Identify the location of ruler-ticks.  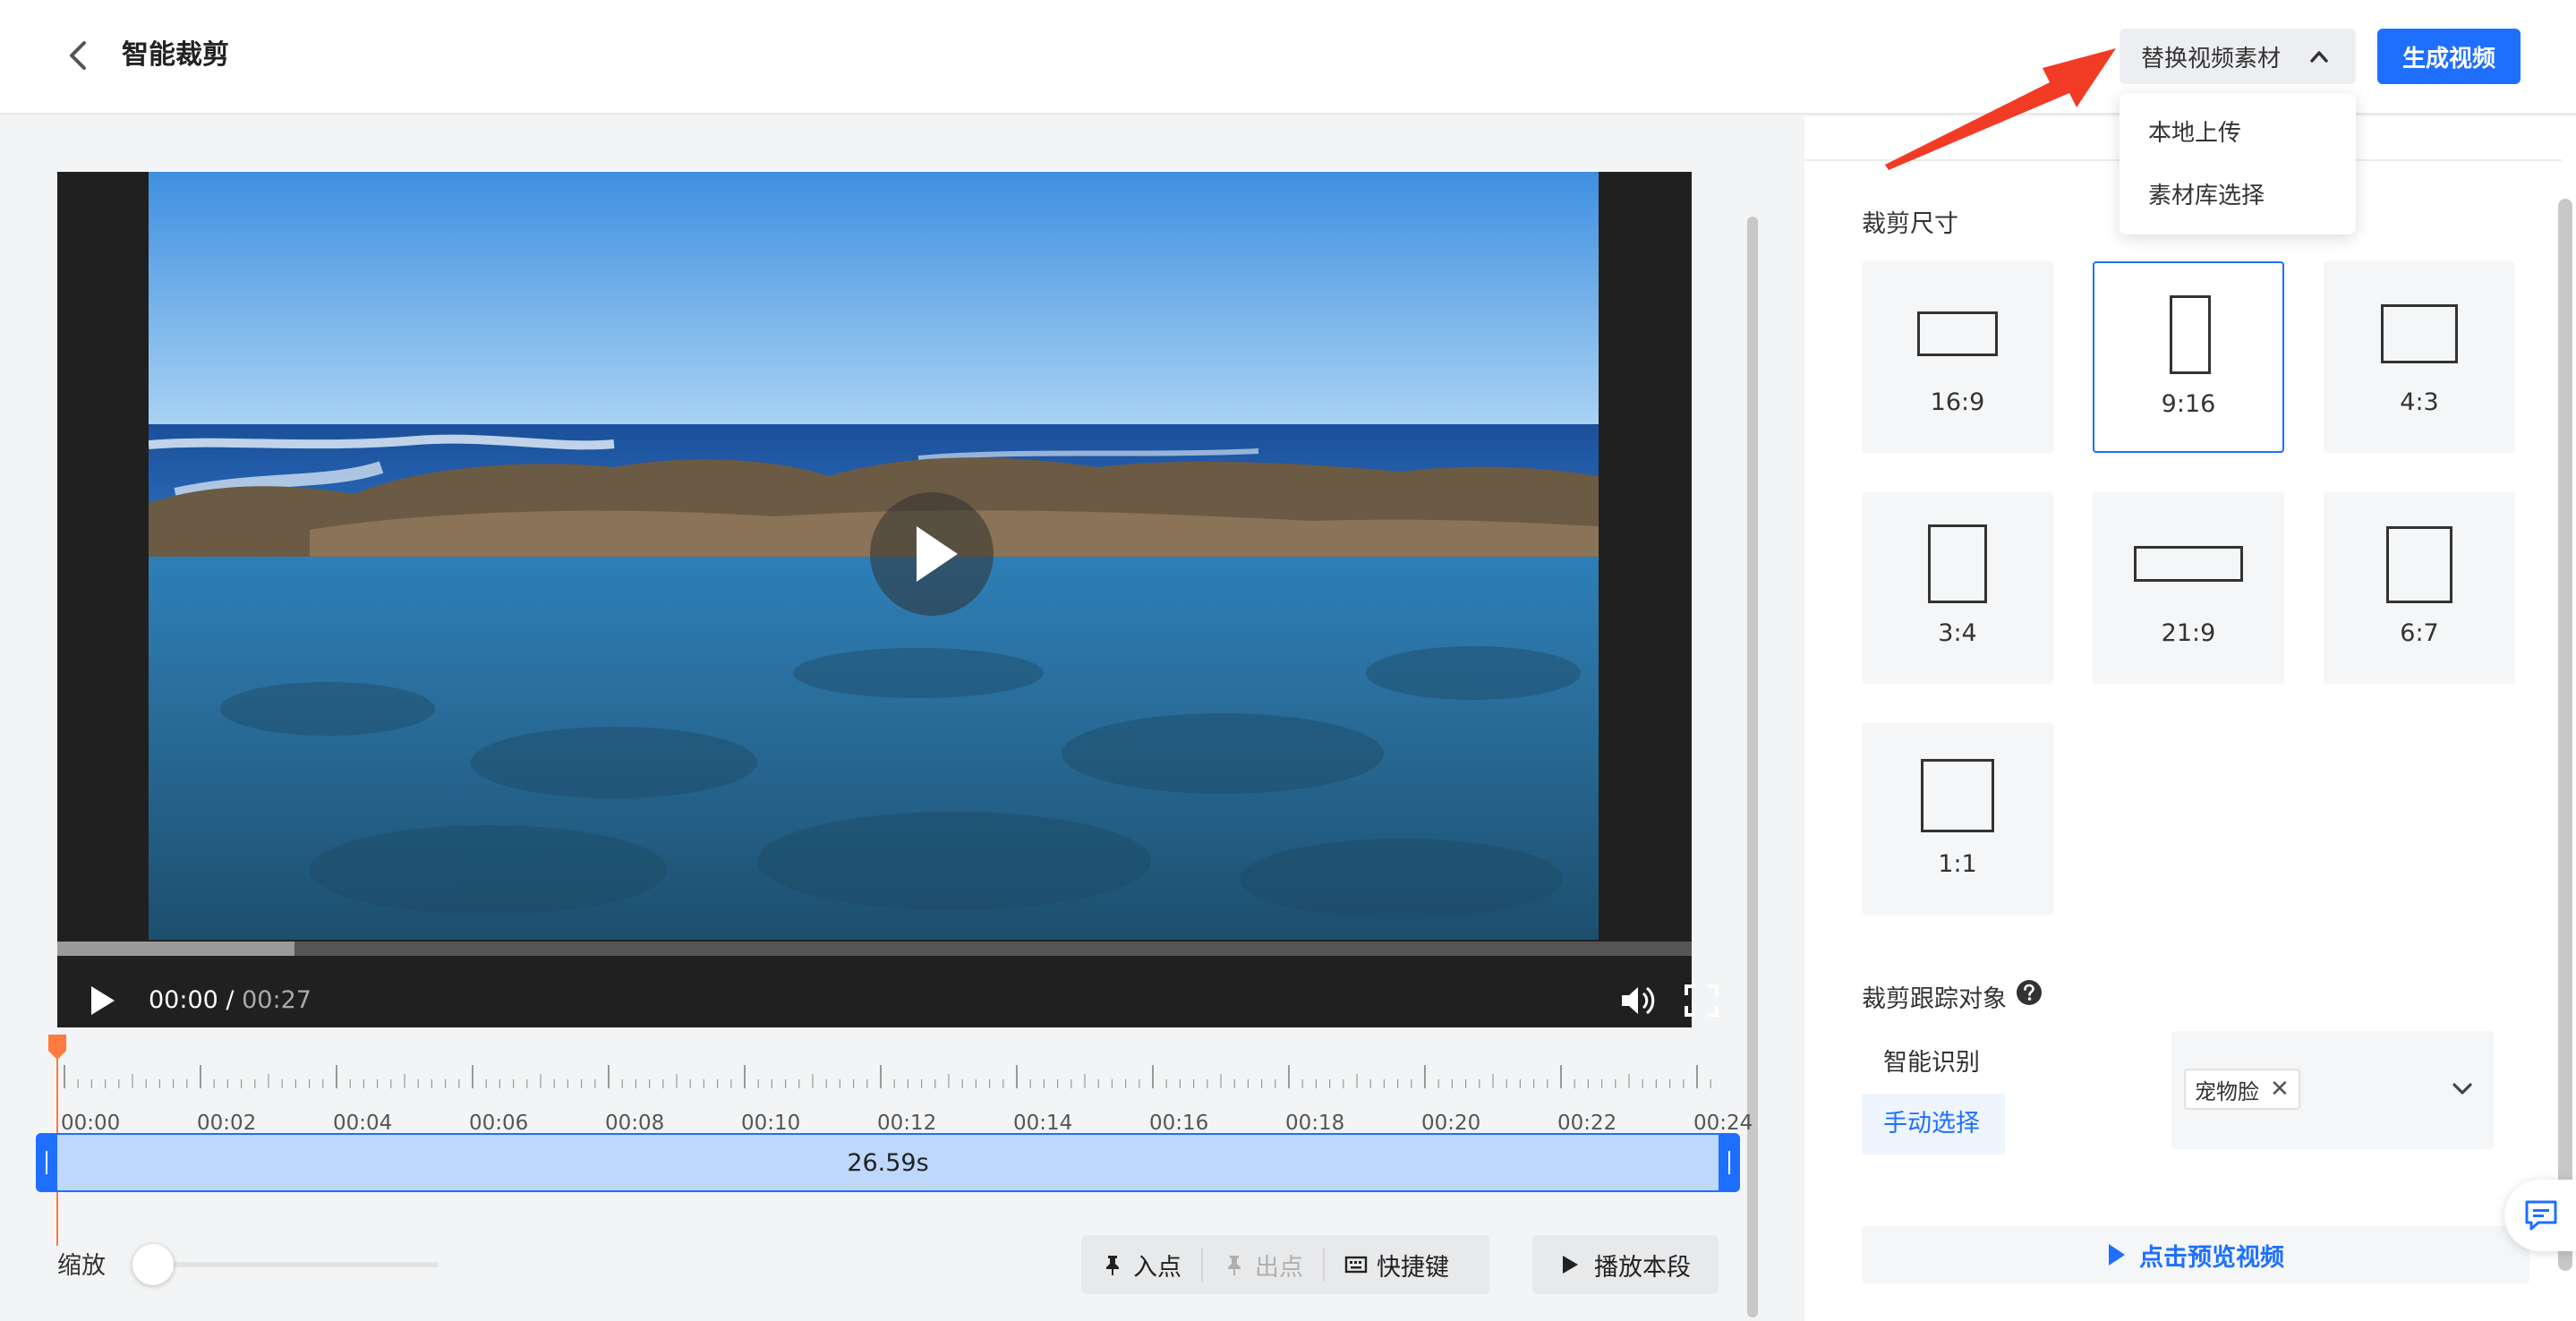
(887, 1076).